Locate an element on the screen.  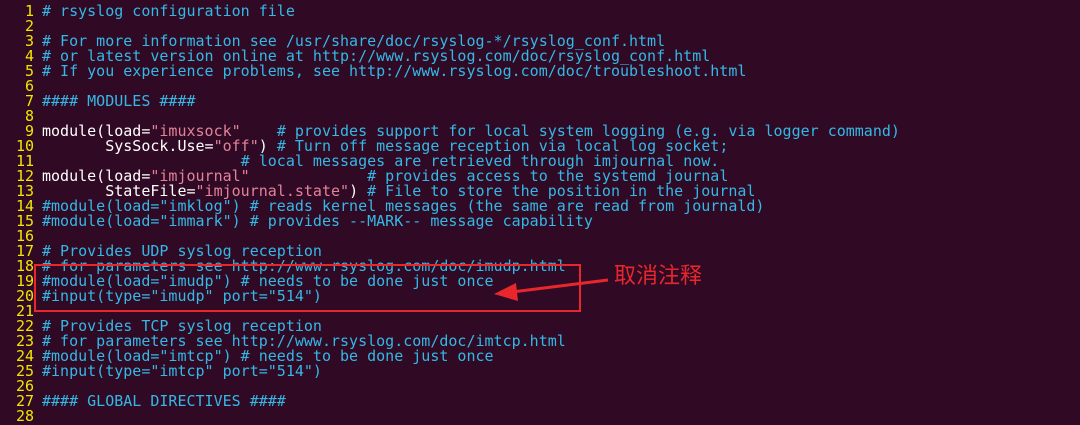
comment-text: #### GLOBAL DIRECTIVES #### is located at coordinates (164, 401).